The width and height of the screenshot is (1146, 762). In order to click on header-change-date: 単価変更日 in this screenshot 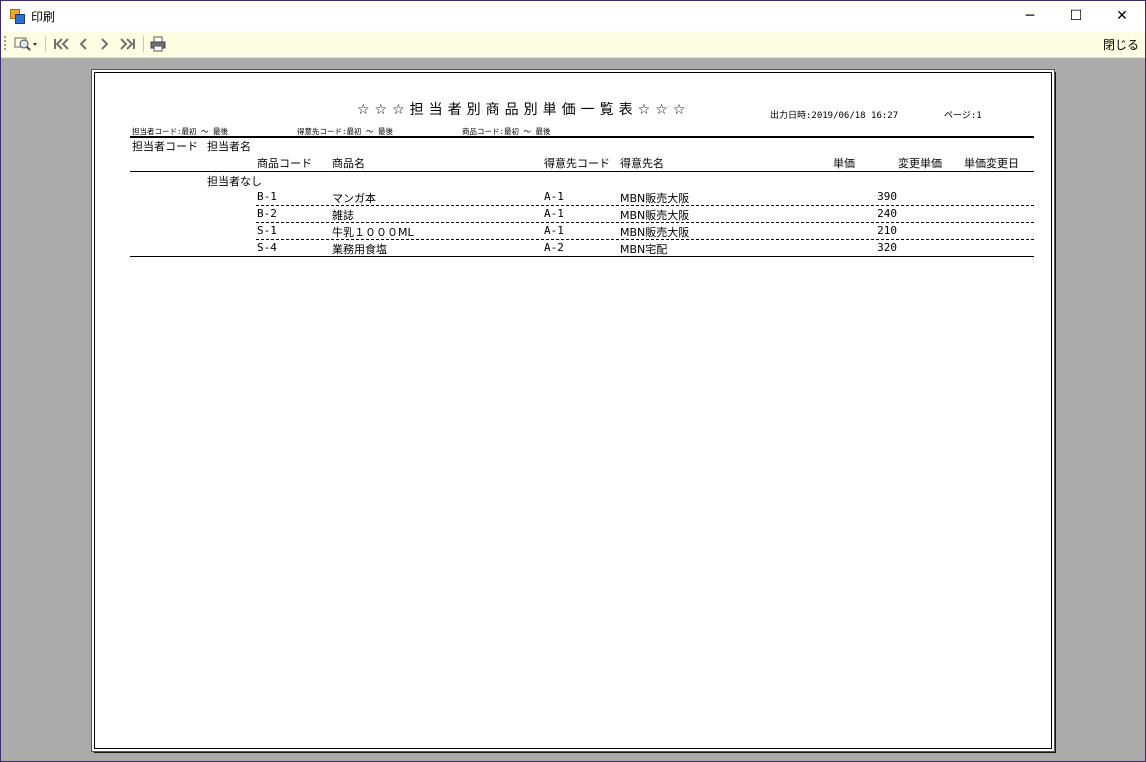, I will do `click(991, 163)`.